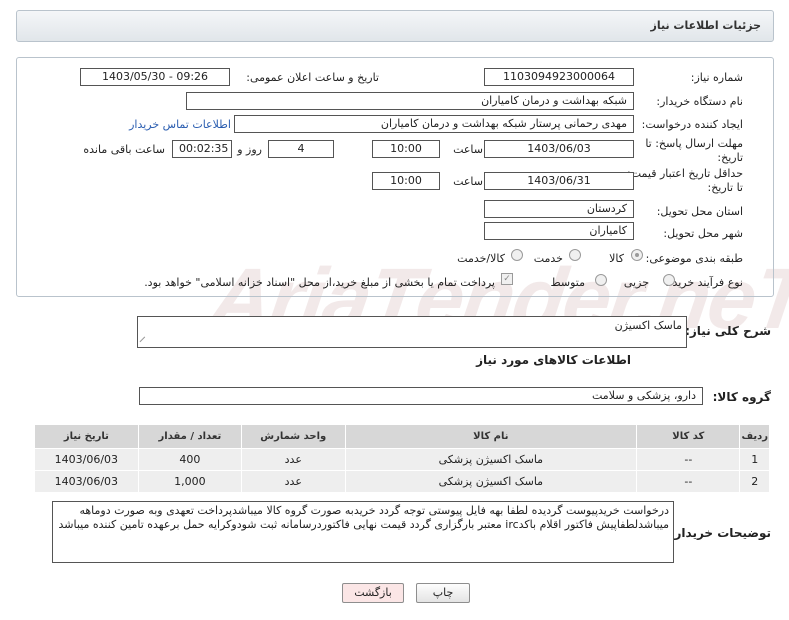 Image resolution: width=789 pixels, height=620 pixels. Describe the element at coordinates (144, 341) in the screenshot. I see `resize-grip-icon` at that location.